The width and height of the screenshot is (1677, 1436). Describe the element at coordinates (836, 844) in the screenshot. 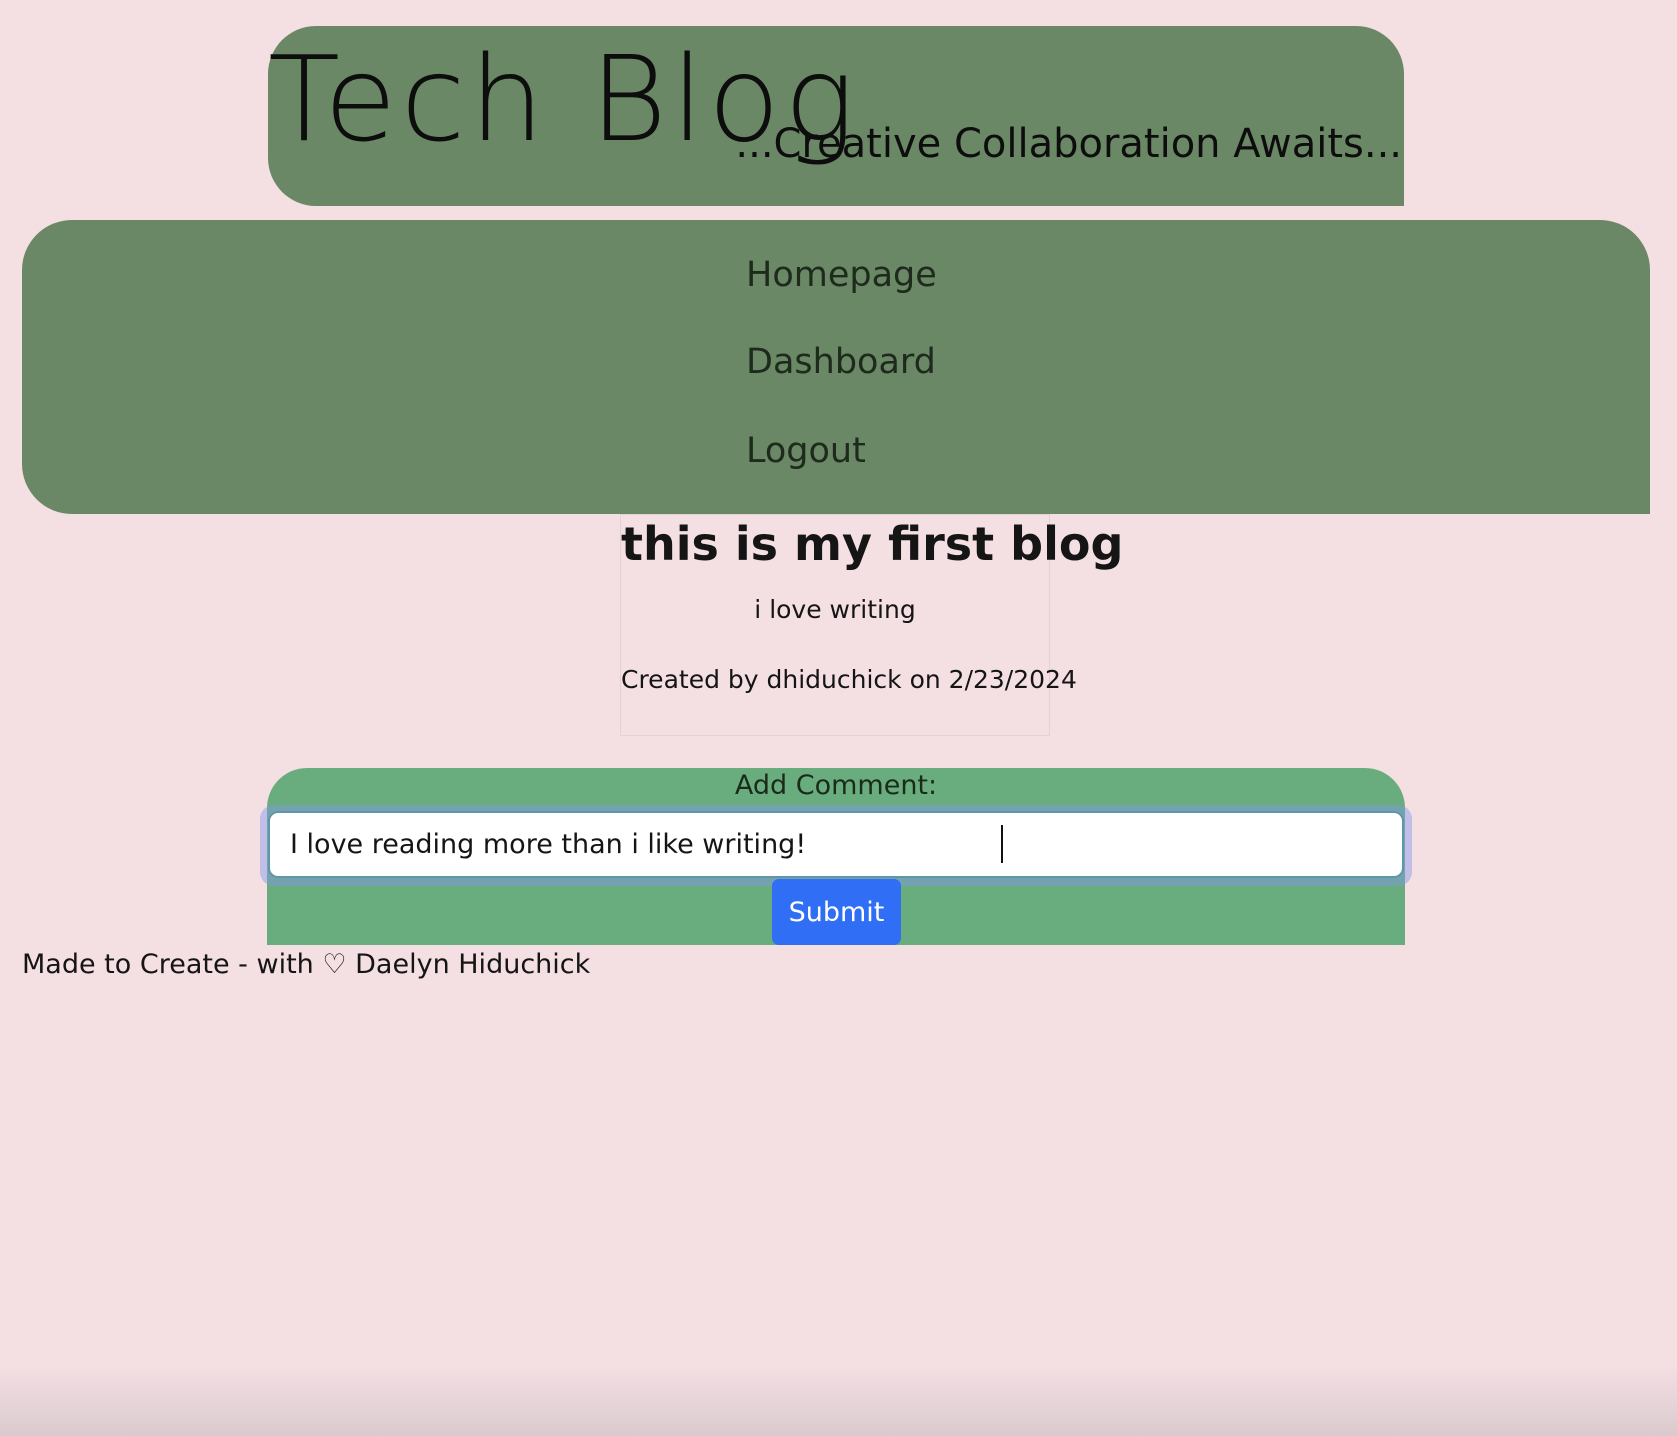

I see `comment-input` at that location.